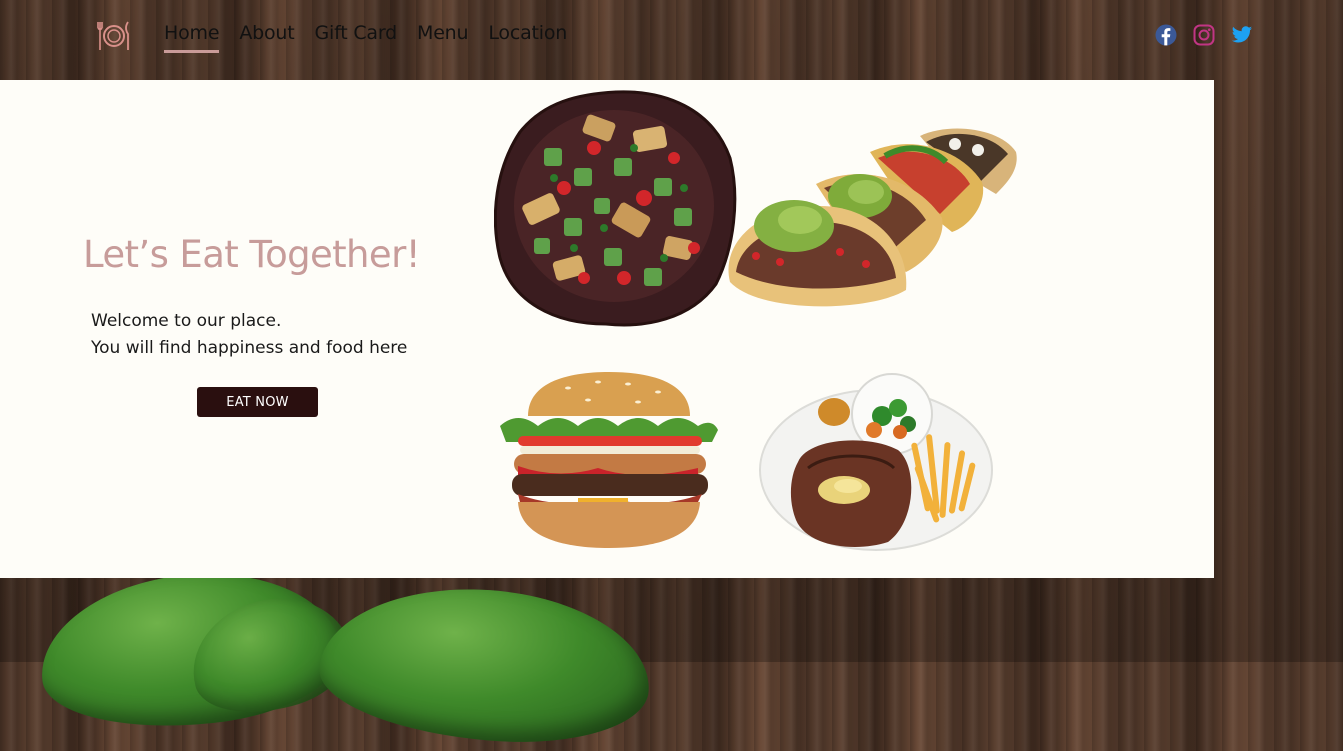  Describe the element at coordinates (266, 35) in the screenshot. I see `nav-about: About` at that location.